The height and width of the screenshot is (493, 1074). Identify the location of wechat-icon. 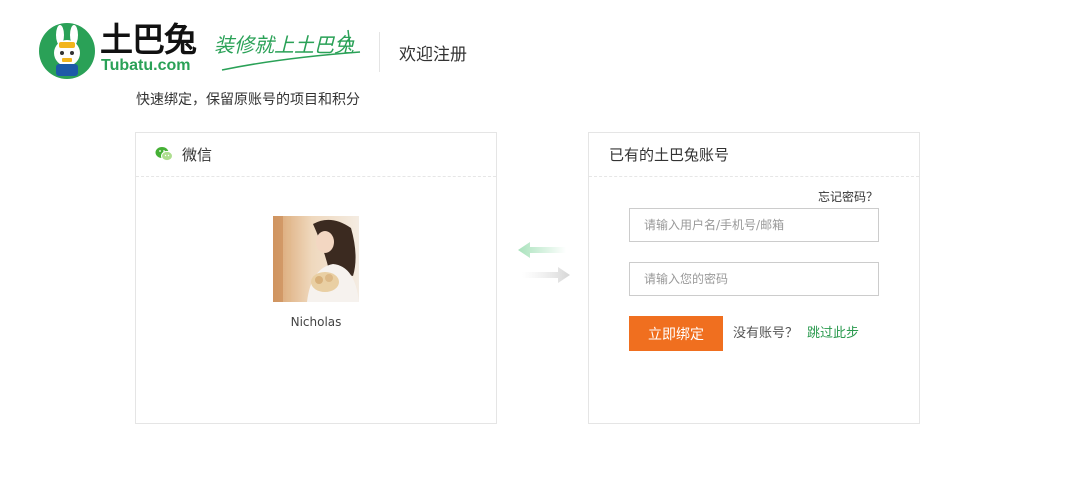
(164, 154).